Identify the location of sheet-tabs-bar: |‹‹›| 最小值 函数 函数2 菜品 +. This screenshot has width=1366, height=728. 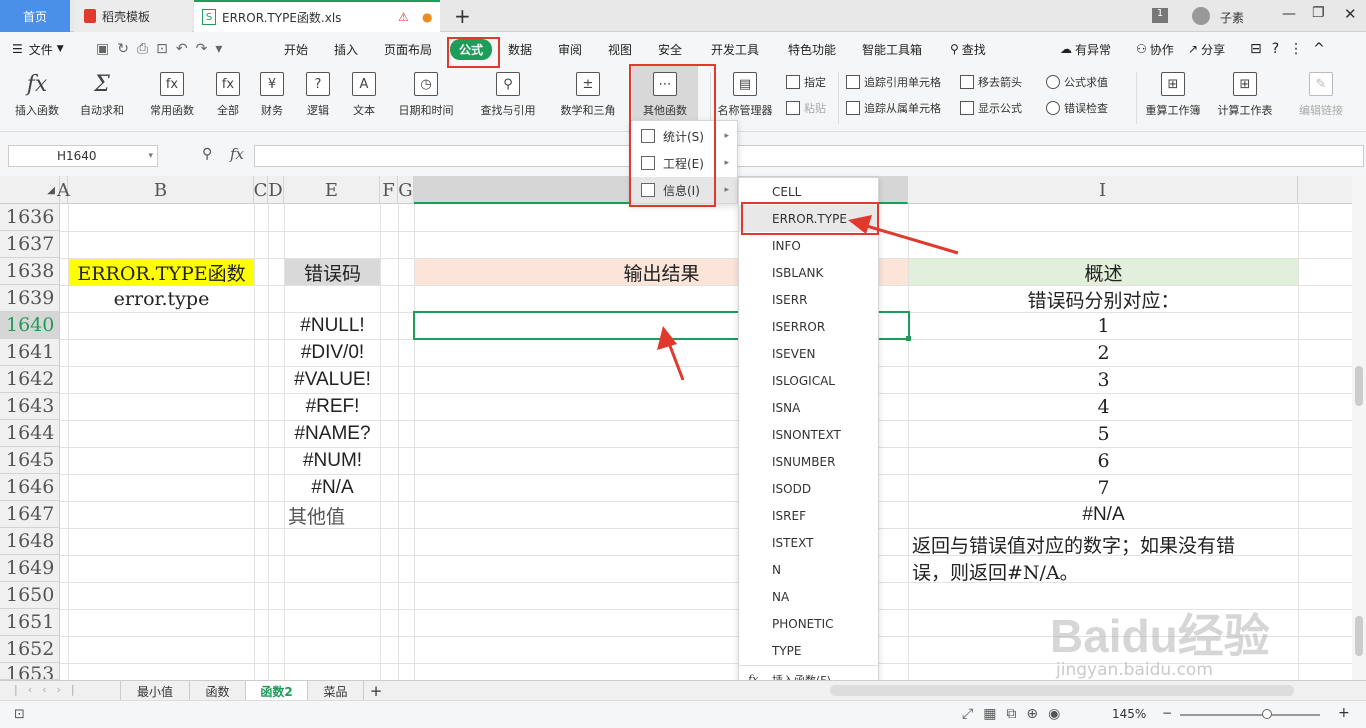
(683, 690).